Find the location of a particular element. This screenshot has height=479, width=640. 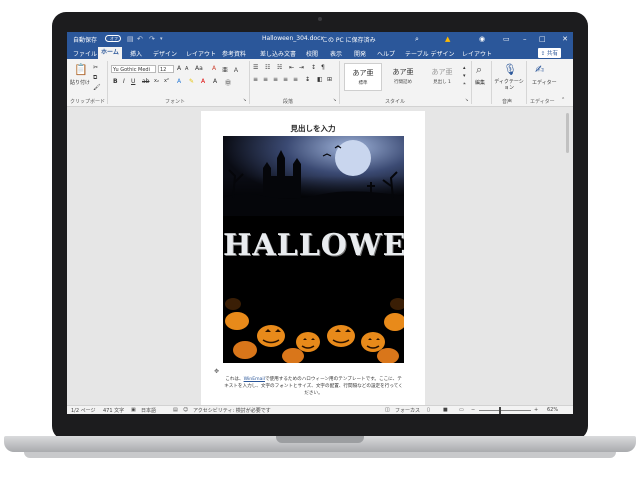

document-title: Halloween_304.docx is located at coordinates (293, 38).